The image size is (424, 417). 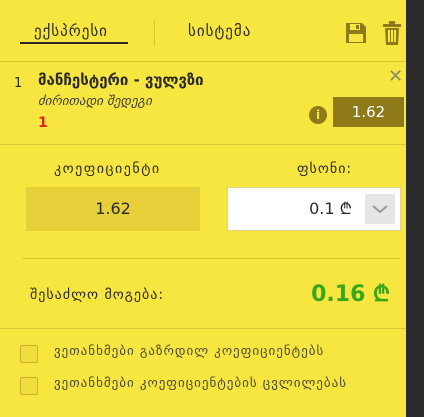 I want to click on betslip-tabs: ექსპრესი სისტემა, so click(x=203, y=31).